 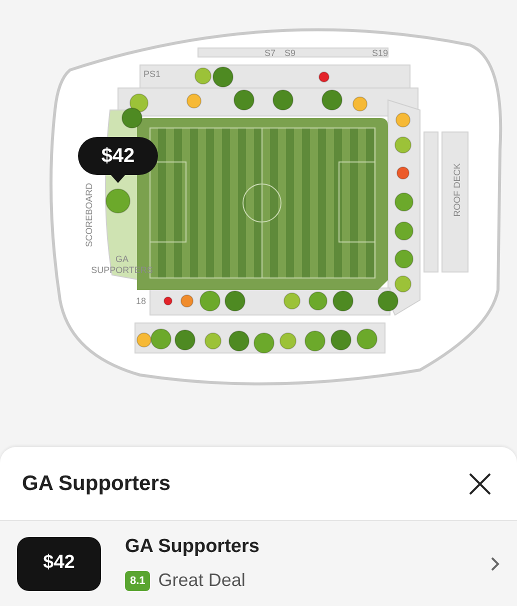 I want to click on close-icon, so click(x=480, y=484).